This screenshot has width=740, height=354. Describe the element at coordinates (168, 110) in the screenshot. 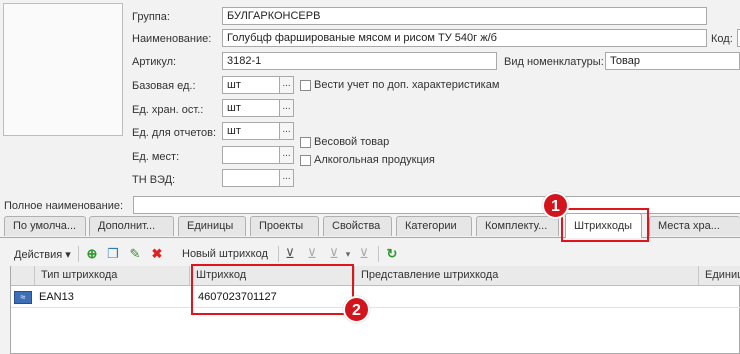

I see `storage-unit-label: Ед. хран. ост.:` at that location.